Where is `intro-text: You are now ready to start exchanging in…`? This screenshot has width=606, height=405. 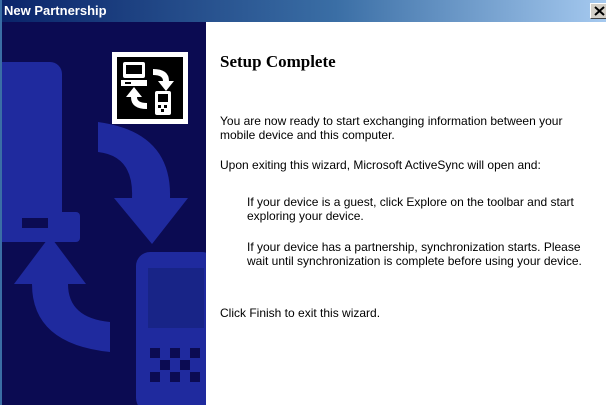
intro-text: You are now ready to start exchanging in… is located at coordinates (391, 128).